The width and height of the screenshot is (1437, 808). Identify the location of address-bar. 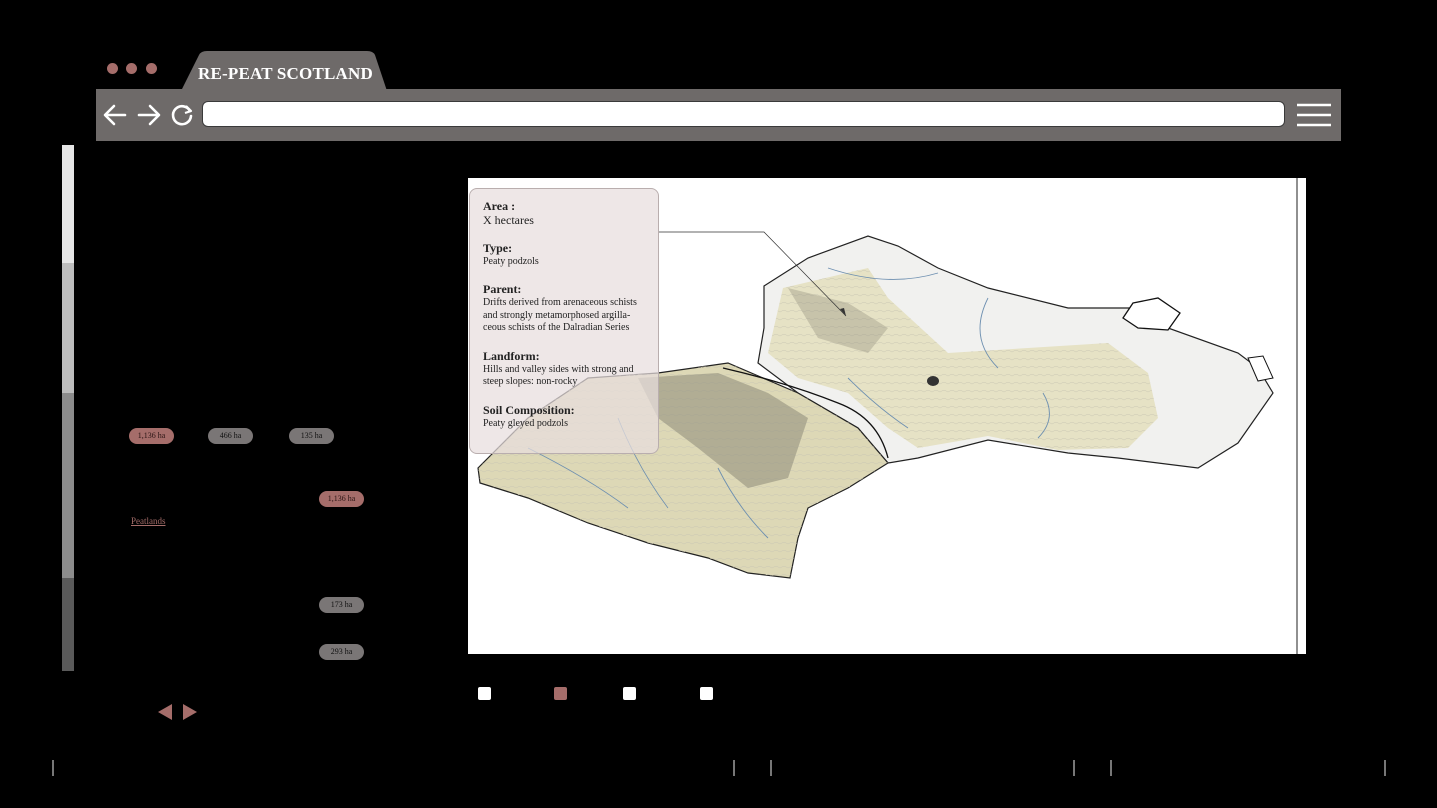
(743, 114).